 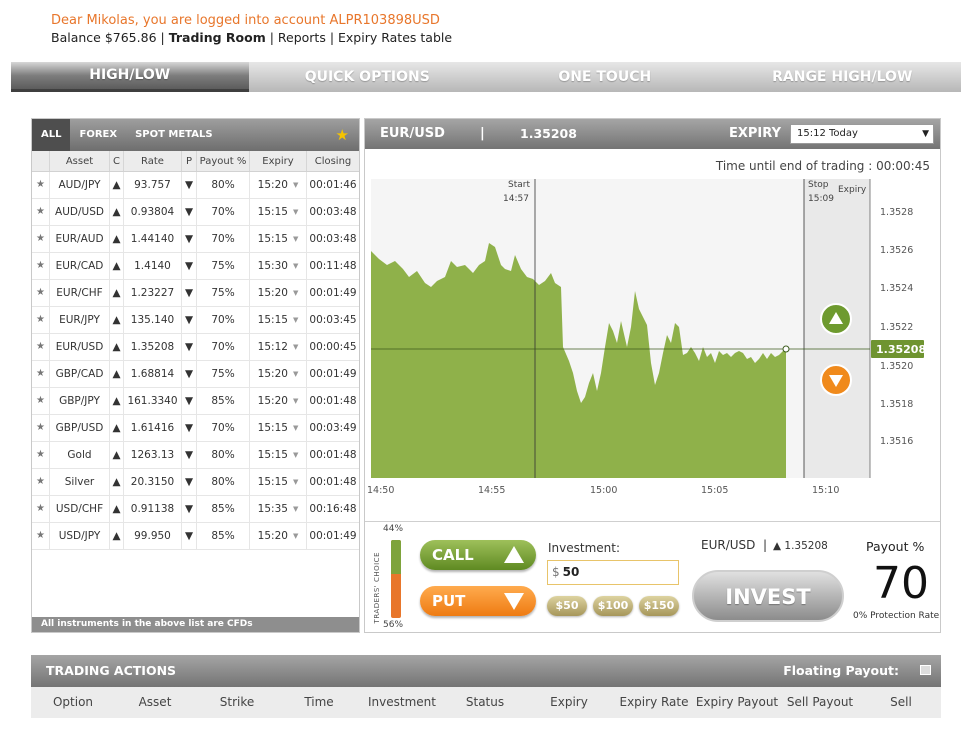 What do you see at coordinates (368, 77) in the screenshot?
I see `tab-quick-options: QUICK OPTIONS` at bounding box center [368, 77].